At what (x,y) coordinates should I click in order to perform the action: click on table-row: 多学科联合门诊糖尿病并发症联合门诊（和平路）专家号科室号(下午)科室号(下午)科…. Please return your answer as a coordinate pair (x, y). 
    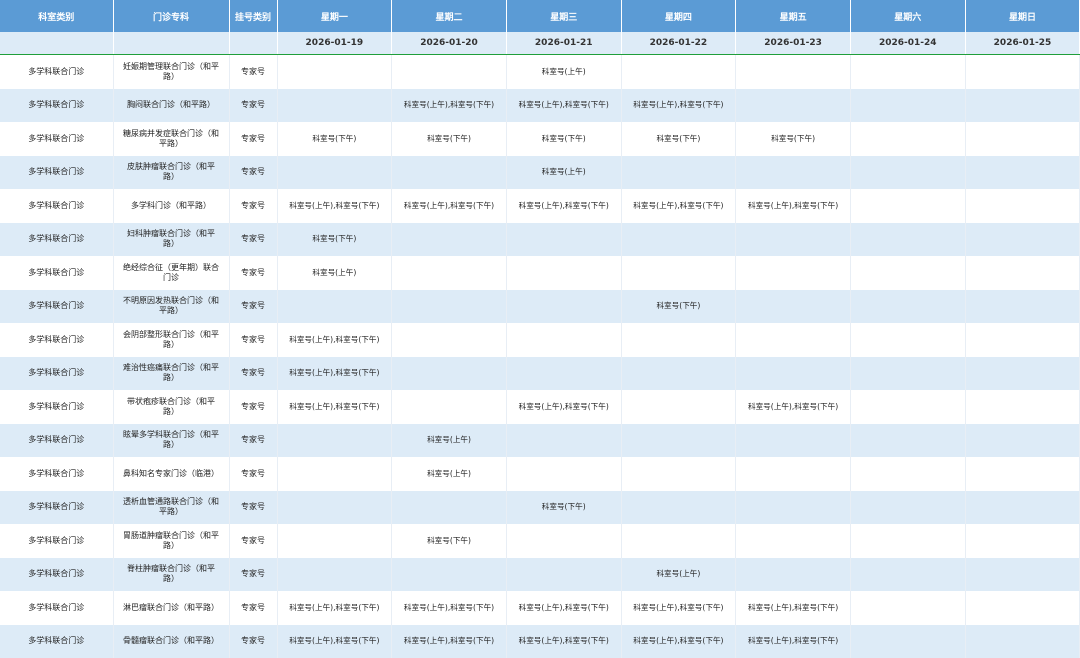
    Looking at the image, I should click on (540, 139).